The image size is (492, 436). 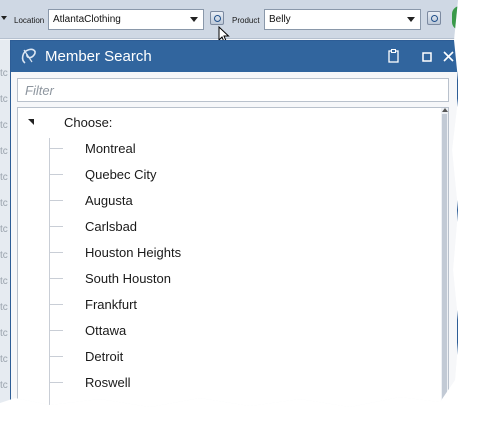 What do you see at coordinates (121, 174) in the screenshot?
I see `tree-item-label: Quebec City` at bounding box center [121, 174].